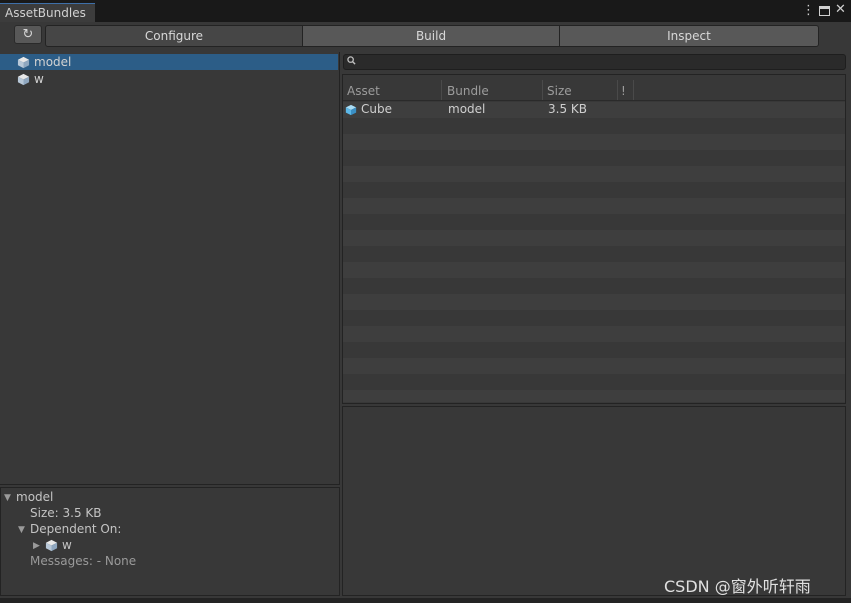  What do you see at coordinates (737, 585) in the screenshot?
I see `watermark-text: CSDN @窗外听轩雨` at bounding box center [737, 585].